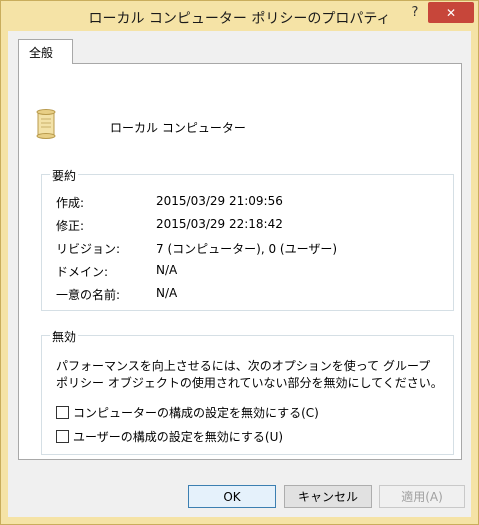  I want to click on revision-label: リビジョン:, so click(88, 249).